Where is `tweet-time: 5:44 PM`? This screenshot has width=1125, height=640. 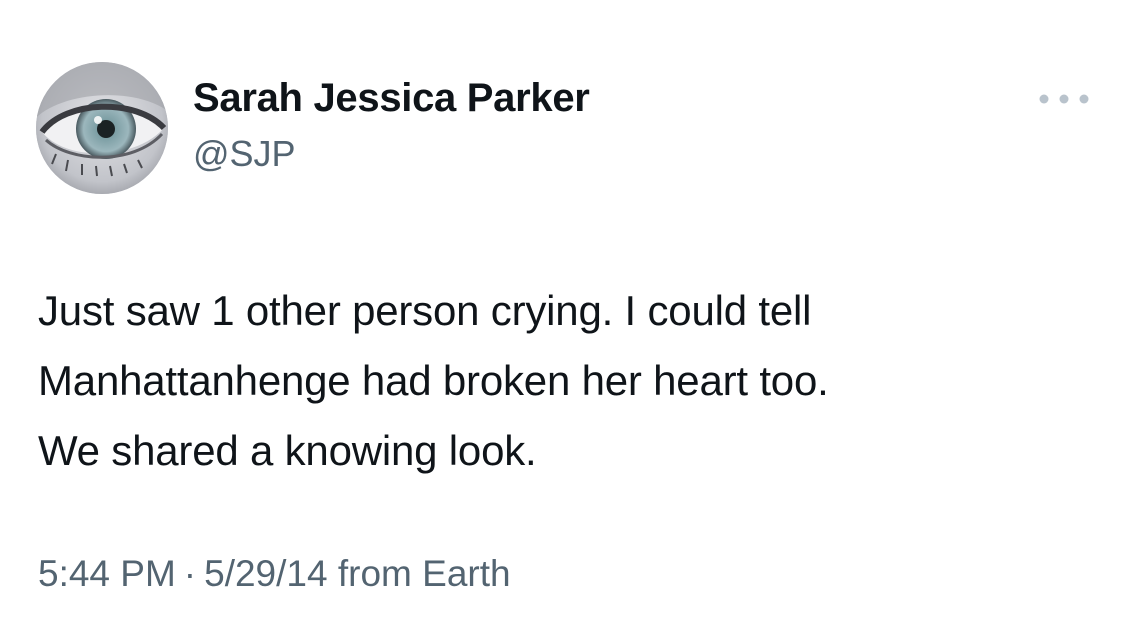 tweet-time: 5:44 PM is located at coordinates (107, 573).